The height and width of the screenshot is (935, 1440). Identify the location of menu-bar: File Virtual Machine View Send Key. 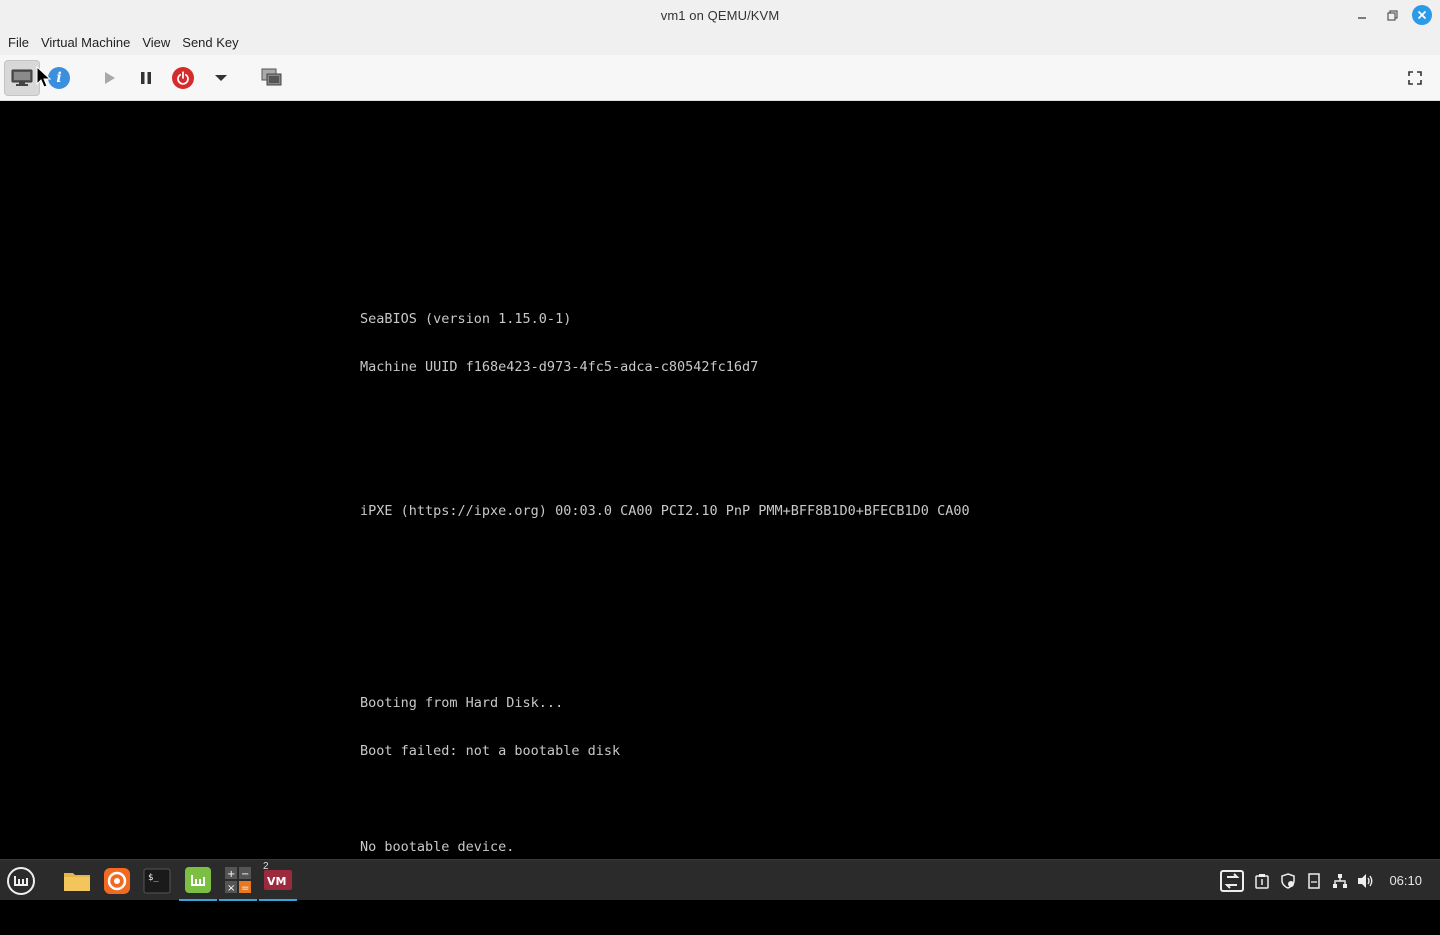
(720, 42).